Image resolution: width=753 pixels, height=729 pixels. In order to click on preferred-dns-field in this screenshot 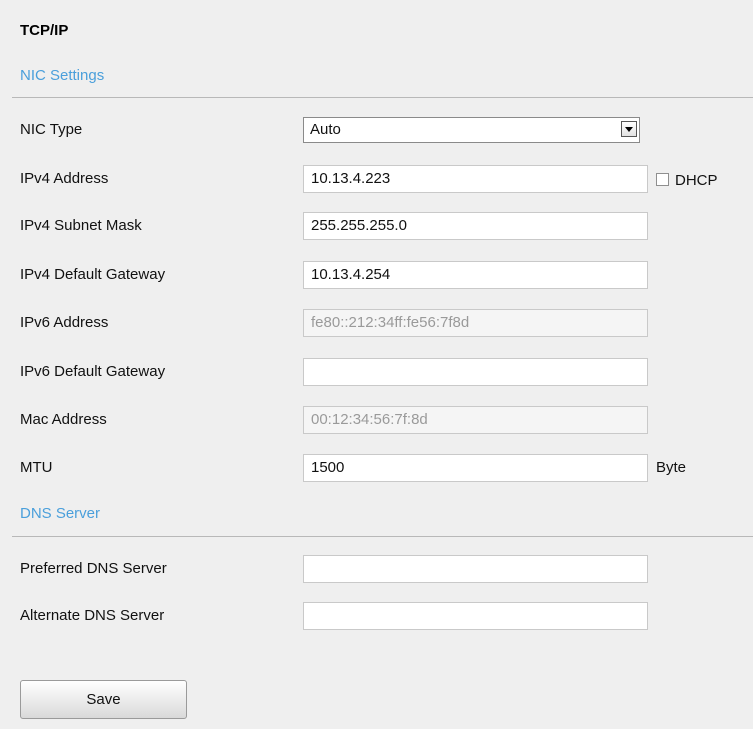, I will do `click(475, 569)`.